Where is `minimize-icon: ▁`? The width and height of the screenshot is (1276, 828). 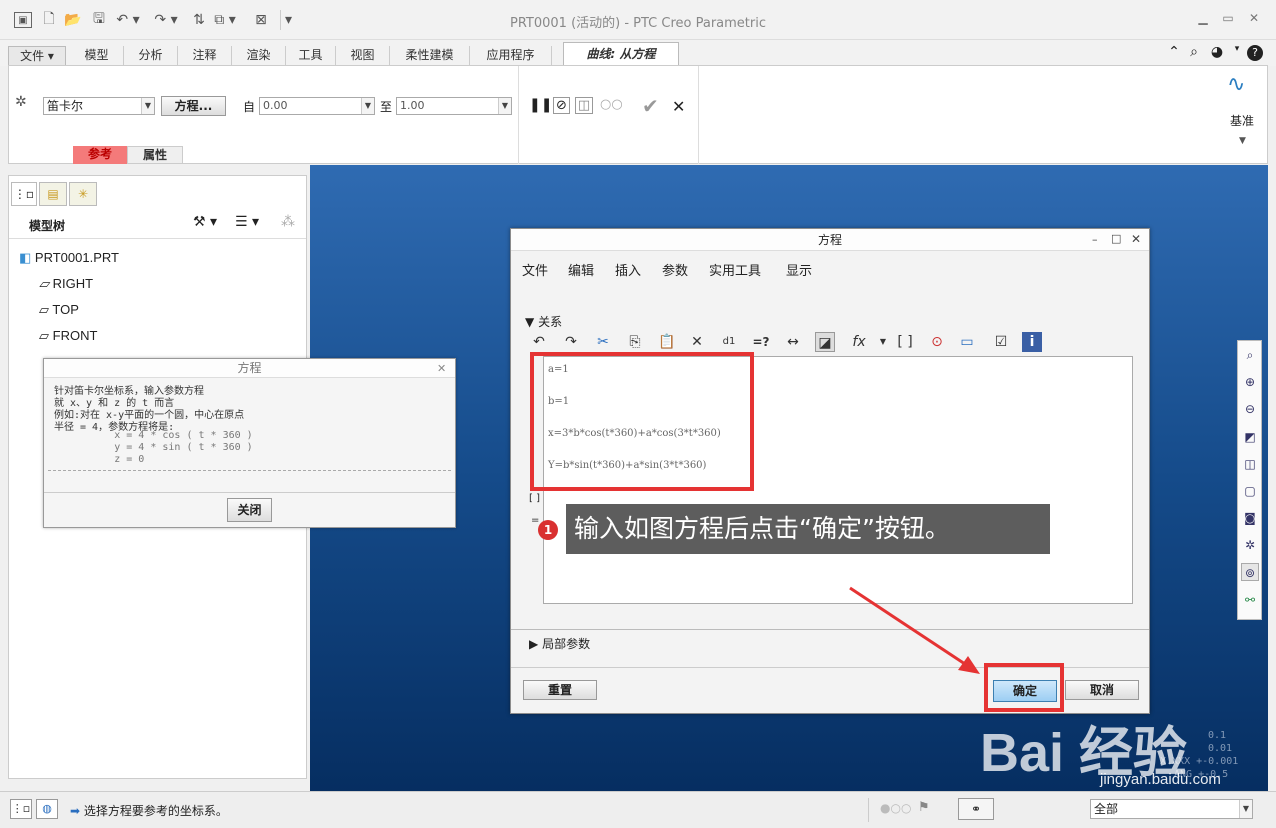 minimize-icon: ▁ is located at coordinates (1203, 19).